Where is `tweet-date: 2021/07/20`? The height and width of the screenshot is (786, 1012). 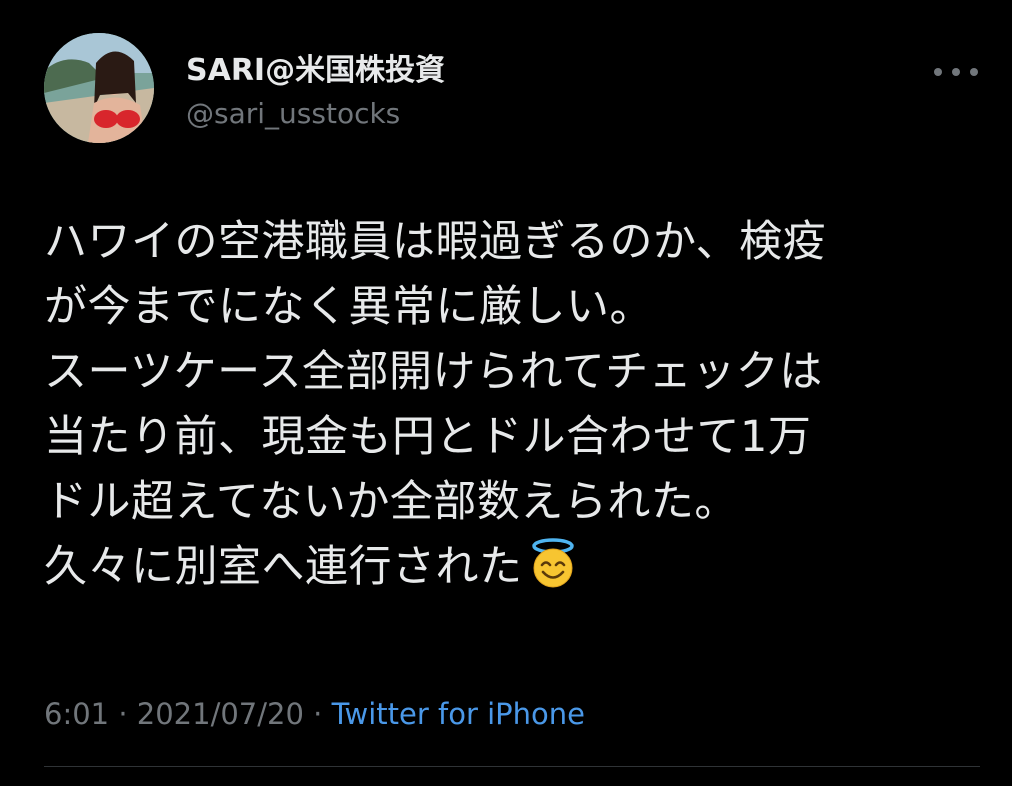
tweet-date: 2021/07/20 is located at coordinates (220, 714).